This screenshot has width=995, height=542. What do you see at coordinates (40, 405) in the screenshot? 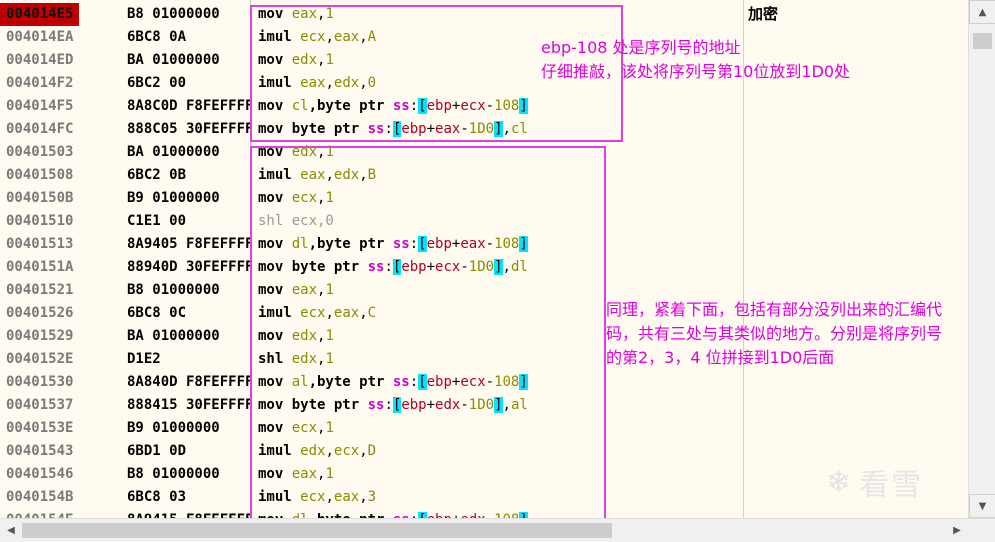
I see `row-address: 00401537` at bounding box center [40, 405].